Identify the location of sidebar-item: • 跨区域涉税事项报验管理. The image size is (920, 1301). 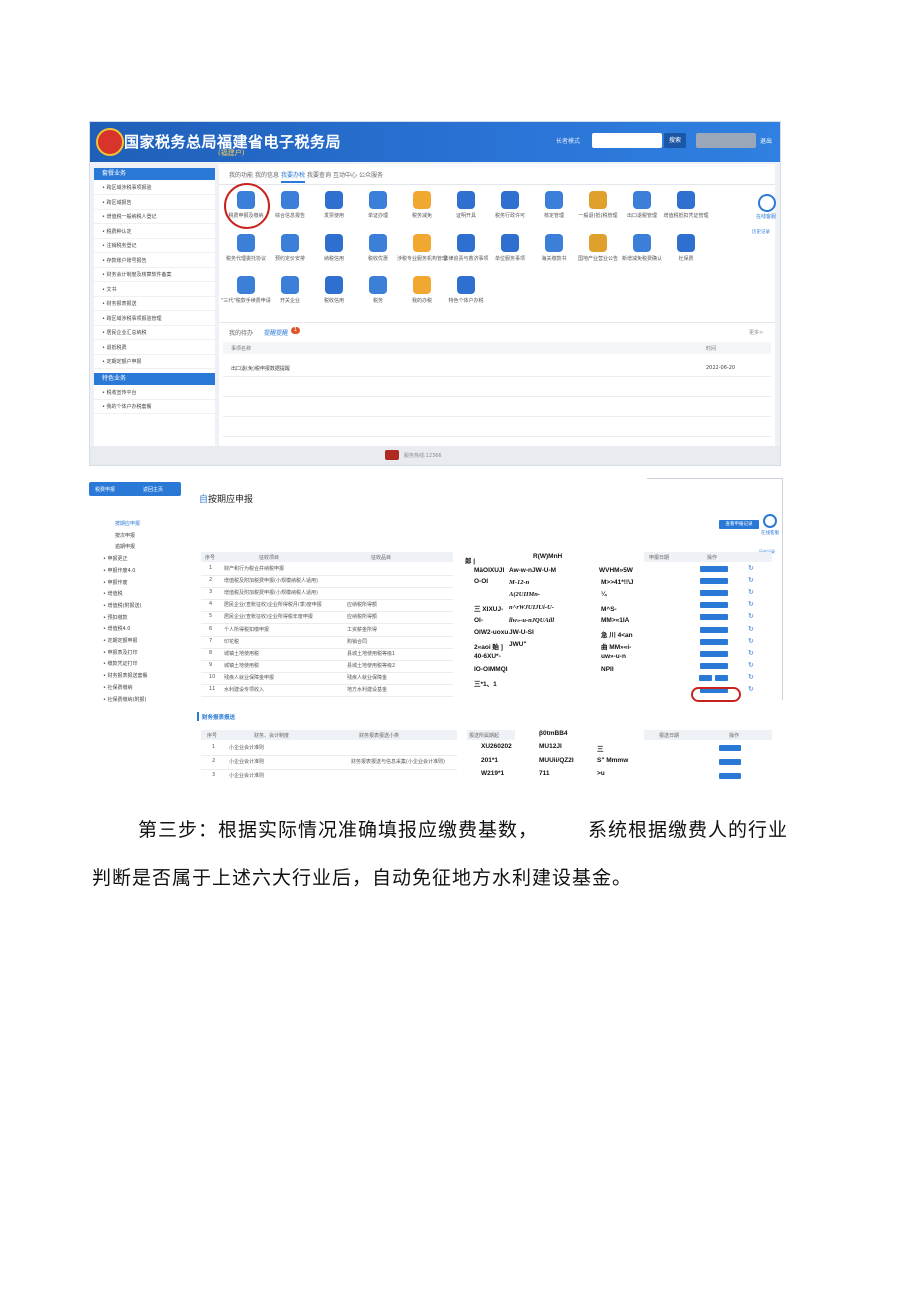
(154, 319).